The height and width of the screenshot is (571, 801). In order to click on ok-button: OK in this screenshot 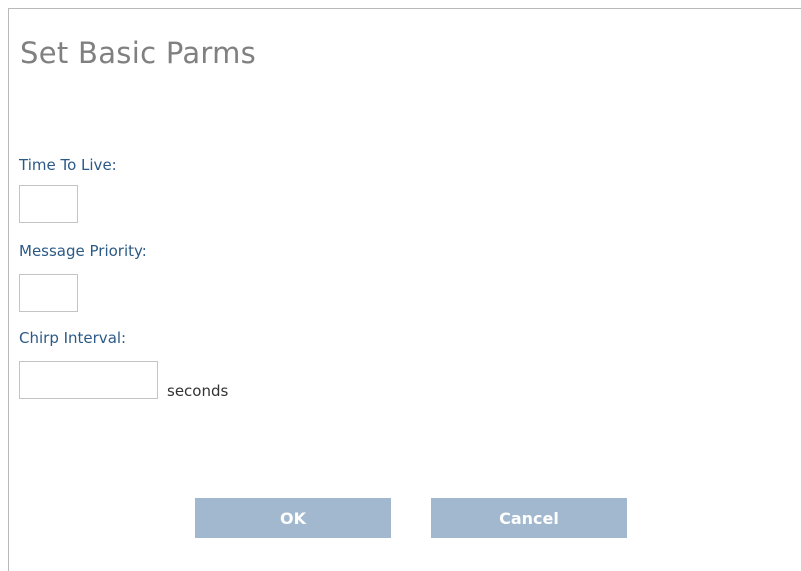, I will do `click(293, 518)`.